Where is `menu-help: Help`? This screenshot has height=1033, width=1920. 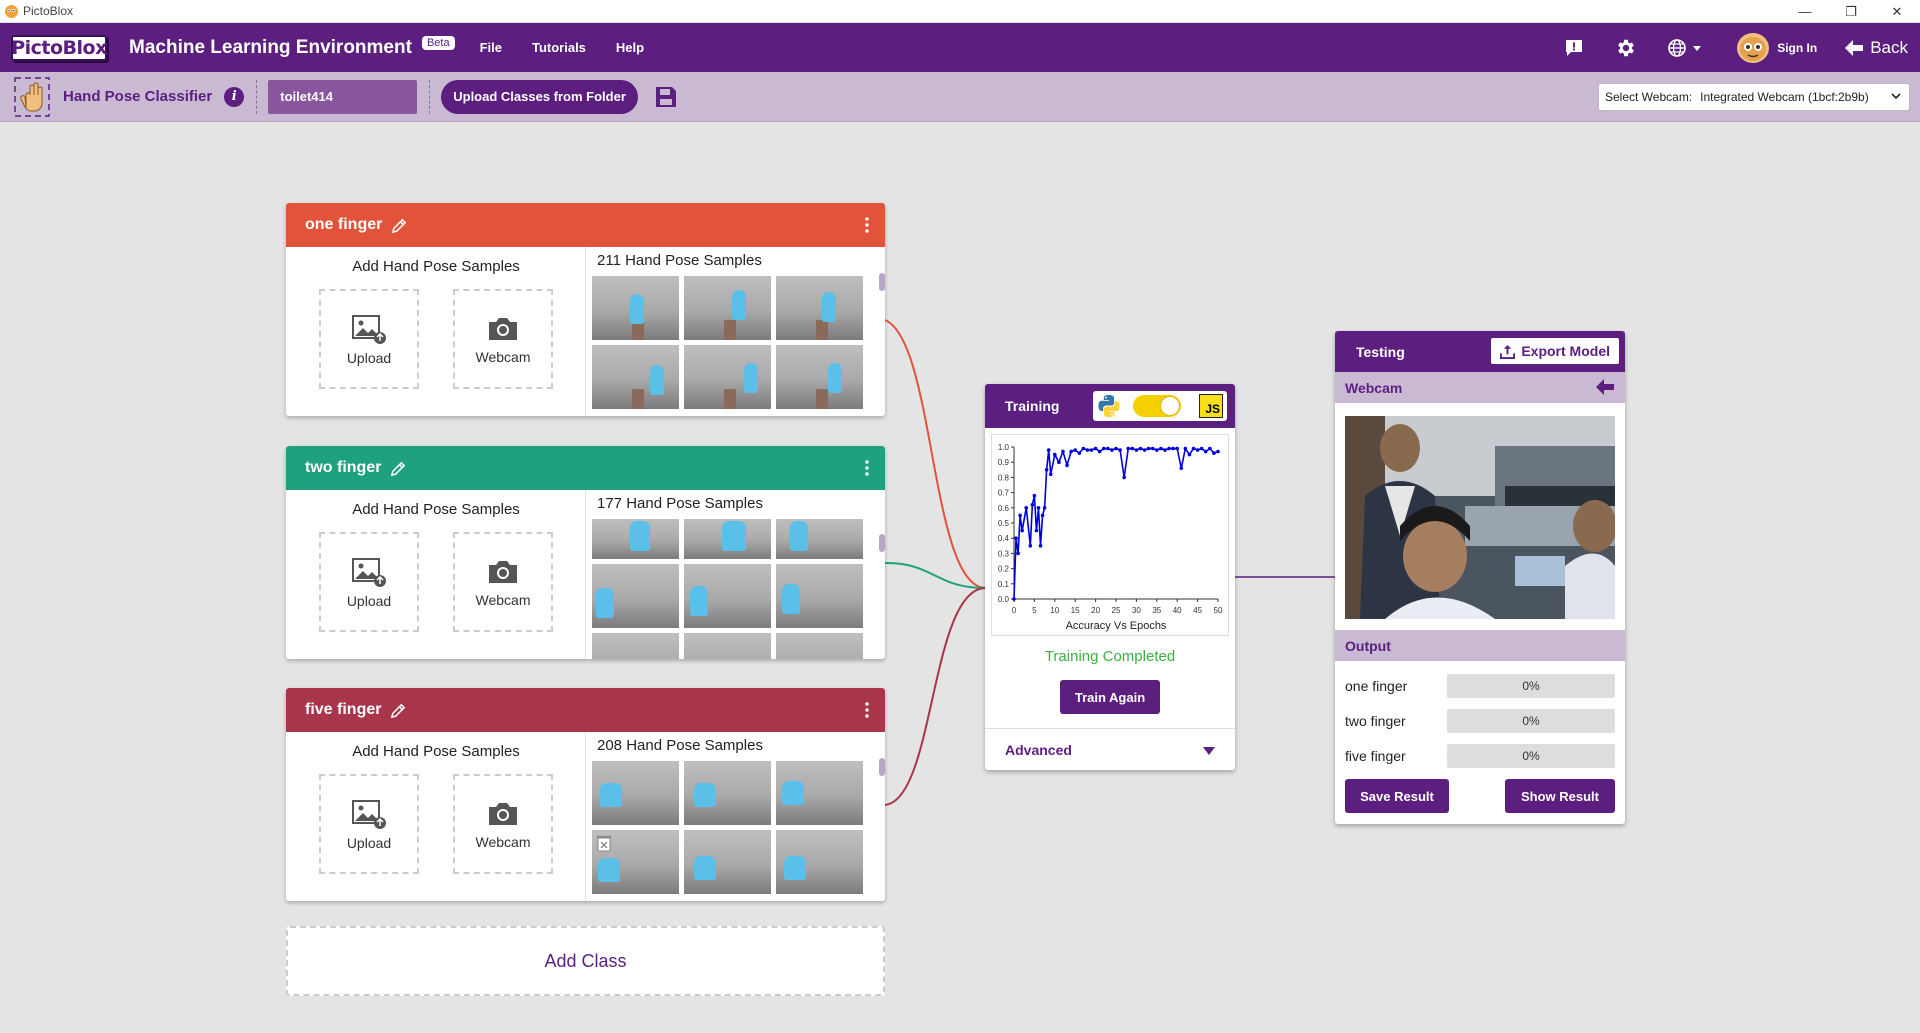
menu-help: Help is located at coordinates (630, 47).